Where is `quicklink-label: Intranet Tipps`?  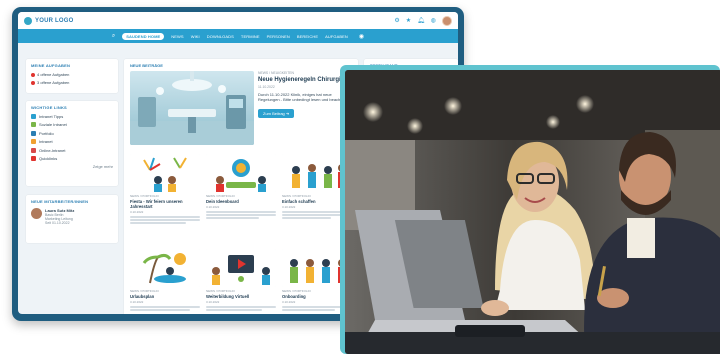
quicklink-label: Intranet Tipps is located at coordinates (51, 116).